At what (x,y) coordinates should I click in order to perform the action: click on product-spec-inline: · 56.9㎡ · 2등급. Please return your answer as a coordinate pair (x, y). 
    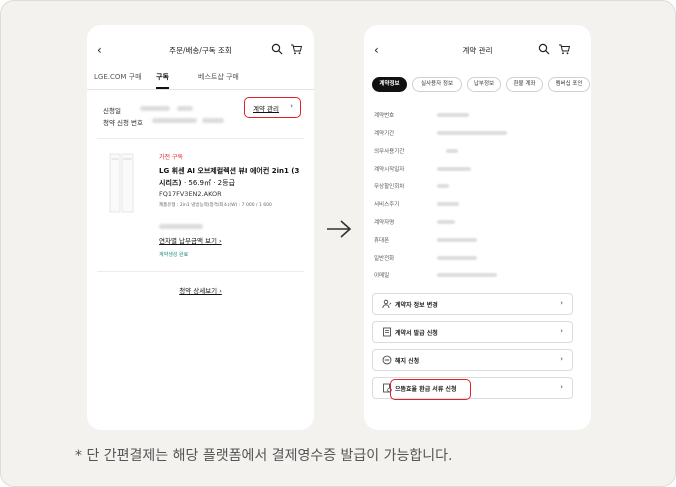
    Looking at the image, I should click on (209, 183).